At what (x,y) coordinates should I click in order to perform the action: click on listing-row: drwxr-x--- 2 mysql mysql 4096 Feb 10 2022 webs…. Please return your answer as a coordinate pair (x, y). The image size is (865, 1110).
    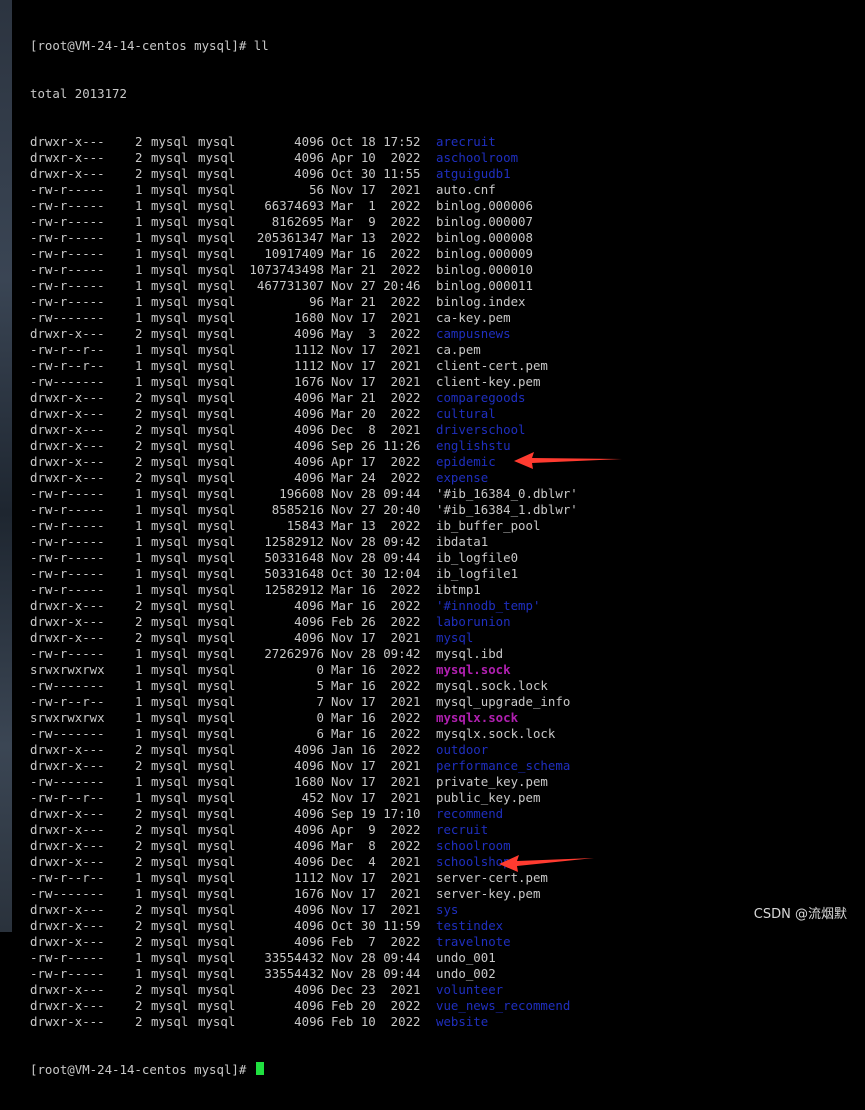
    Looking at the image, I should click on (304, 1022).